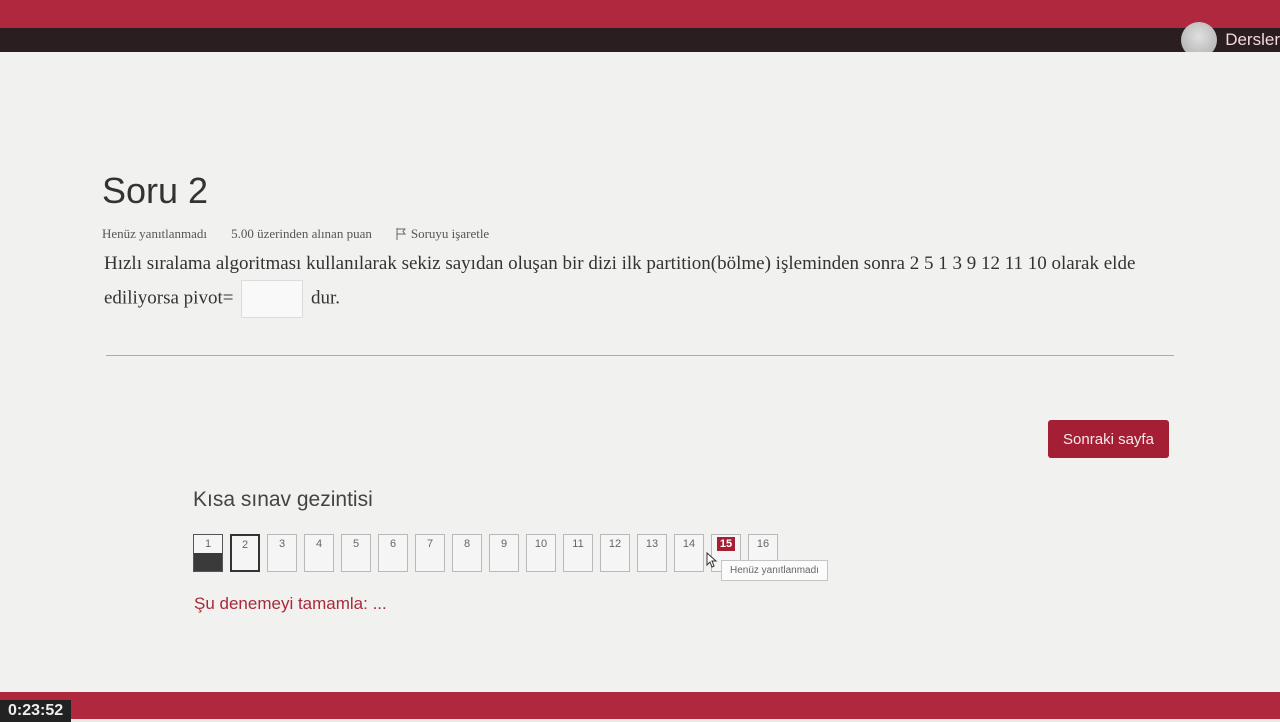 The image size is (1280, 722). What do you see at coordinates (615, 544) in the screenshot?
I see `quiz-nav-number: 12` at bounding box center [615, 544].